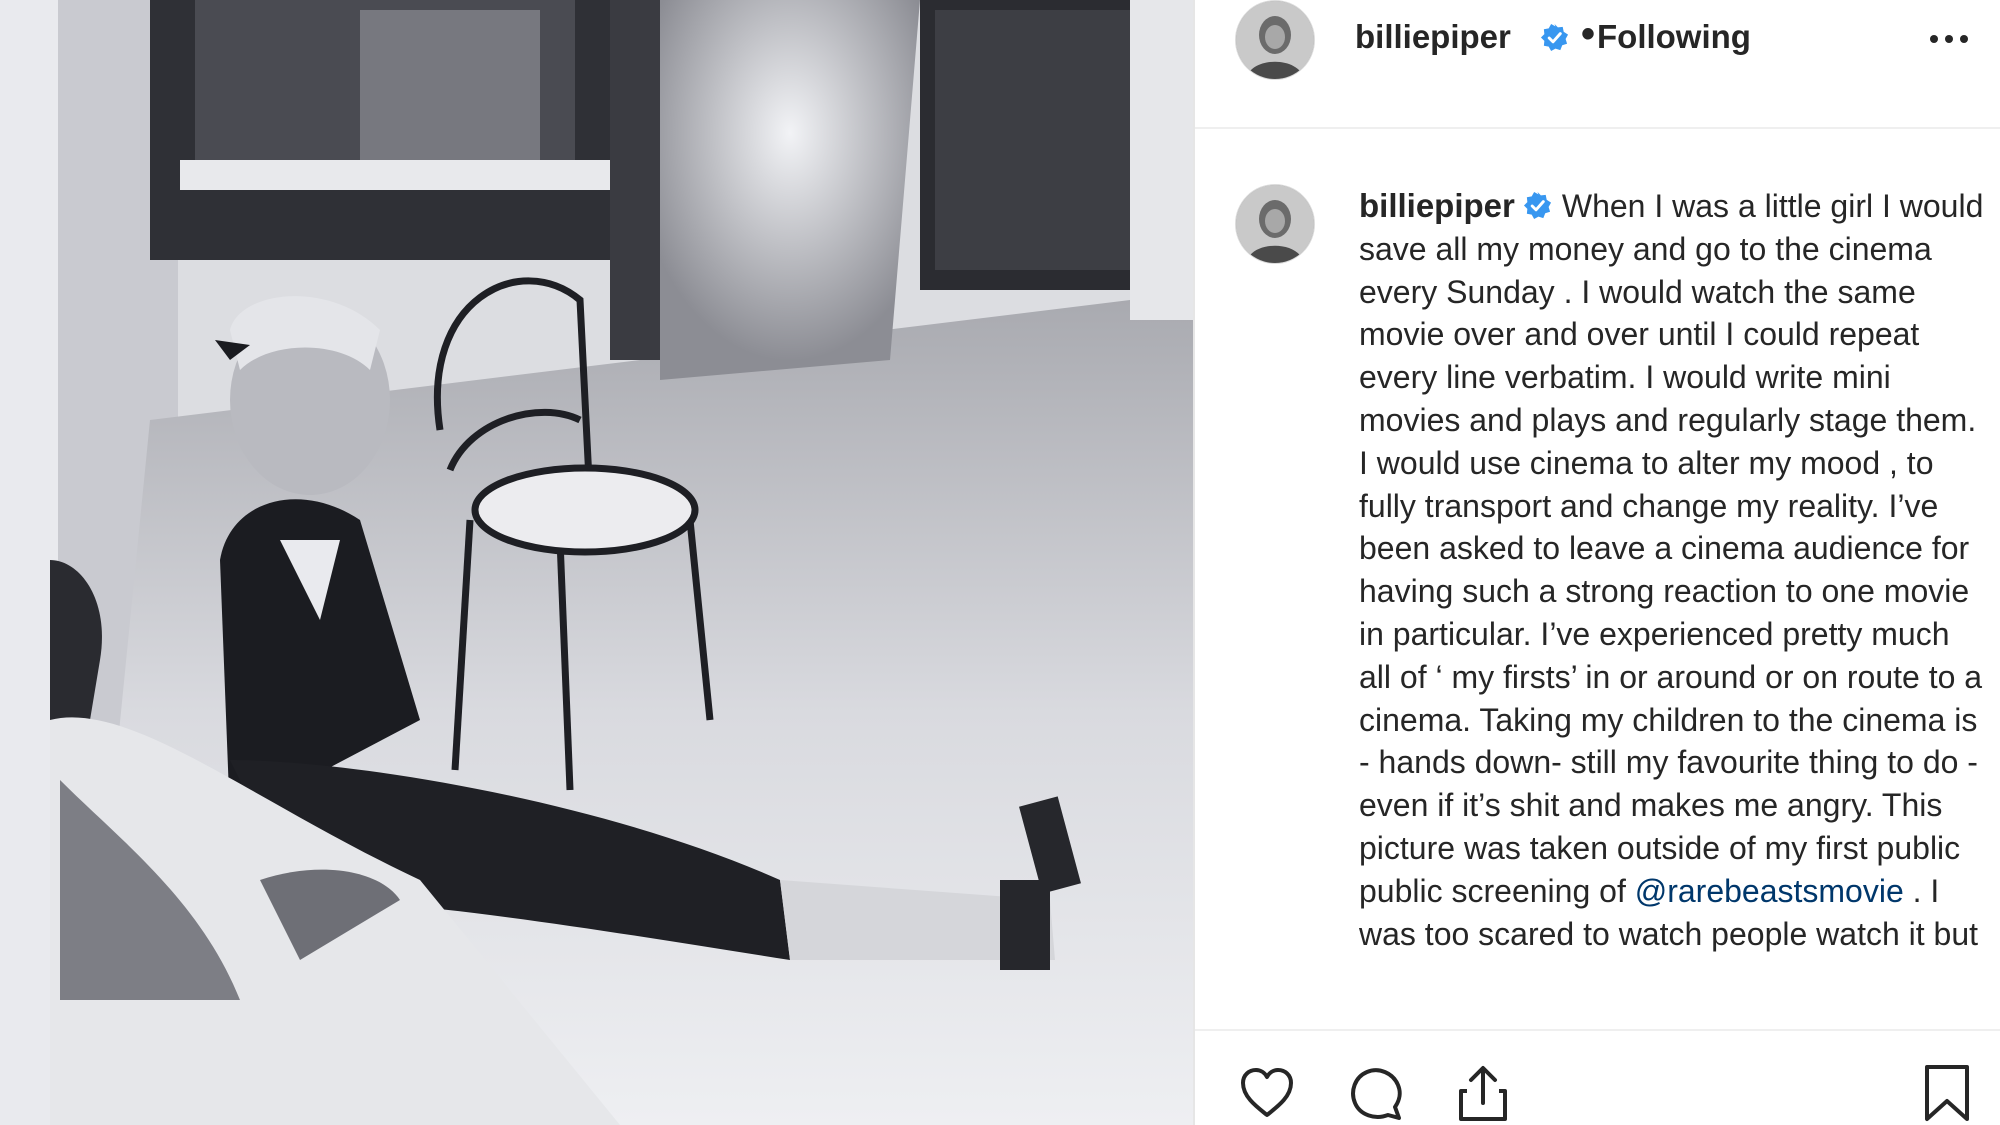 This screenshot has width=2000, height=1125. What do you see at coordinates (1375, 1093) in the screenshot?
I see `comment-icon` at bounding box center [1375, 1093].